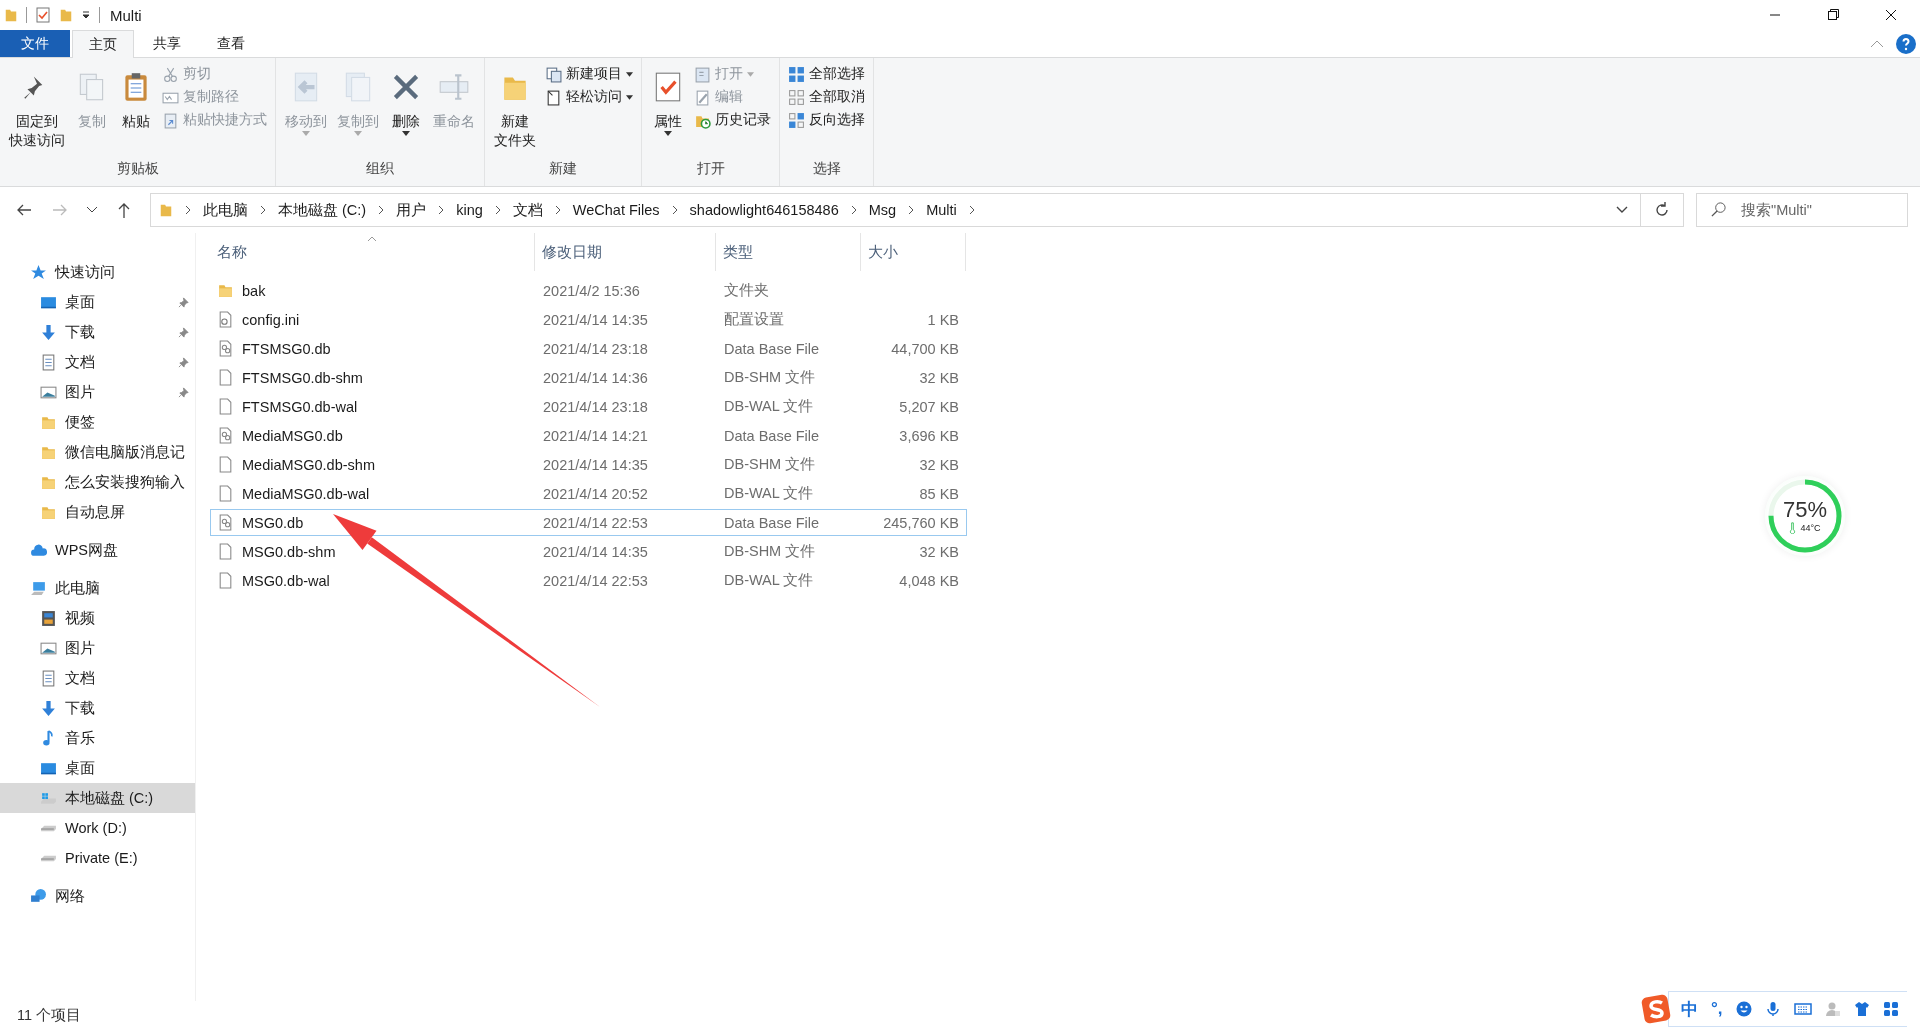 This screenshot has height=1029, width=1920. I want to click on ribbon-button: 全部选择, so click(826, 74).